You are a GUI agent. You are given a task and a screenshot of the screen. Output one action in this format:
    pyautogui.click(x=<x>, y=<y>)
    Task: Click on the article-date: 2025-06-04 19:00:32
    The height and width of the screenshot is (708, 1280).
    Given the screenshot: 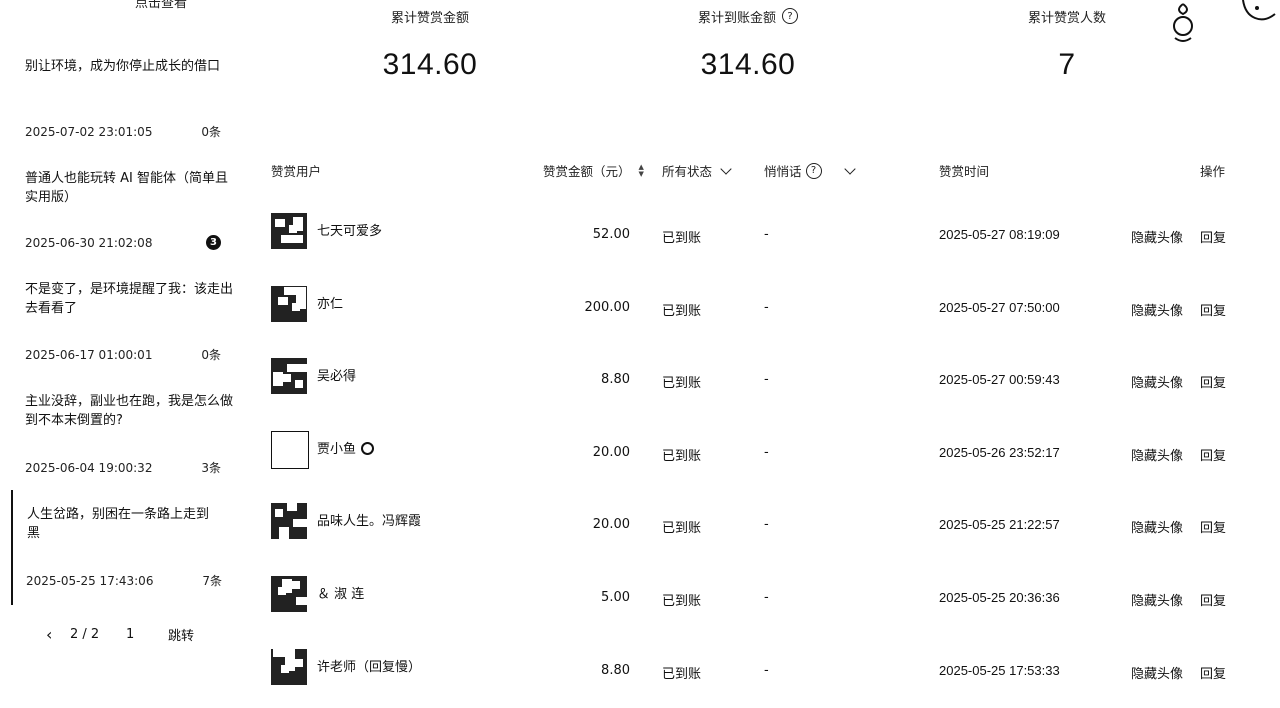 What is the action you would take?
    pyautogui.click(x=89, y=467)
    